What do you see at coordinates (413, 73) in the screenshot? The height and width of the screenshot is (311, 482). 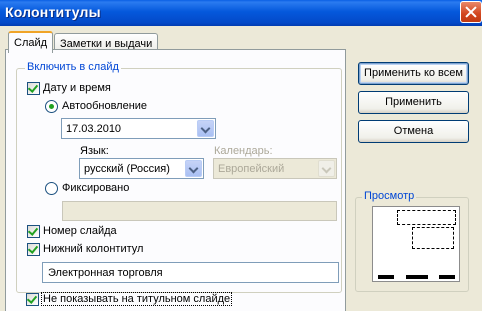 I see `apply-to-all-button: Применить ко всем` at bounding box center [413, 73].